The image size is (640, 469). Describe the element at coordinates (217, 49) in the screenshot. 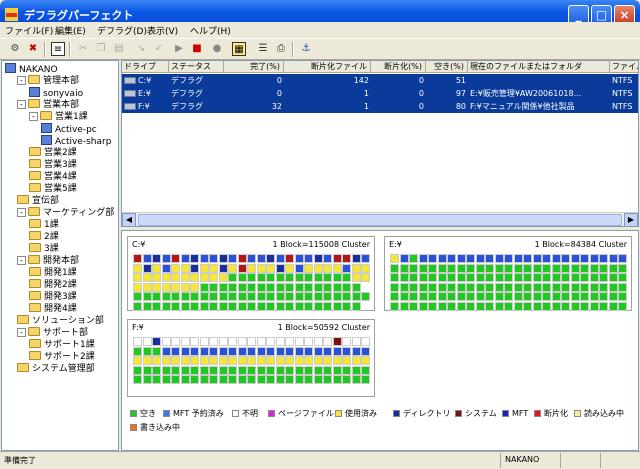

I see `pause-icon: ●` at that location.